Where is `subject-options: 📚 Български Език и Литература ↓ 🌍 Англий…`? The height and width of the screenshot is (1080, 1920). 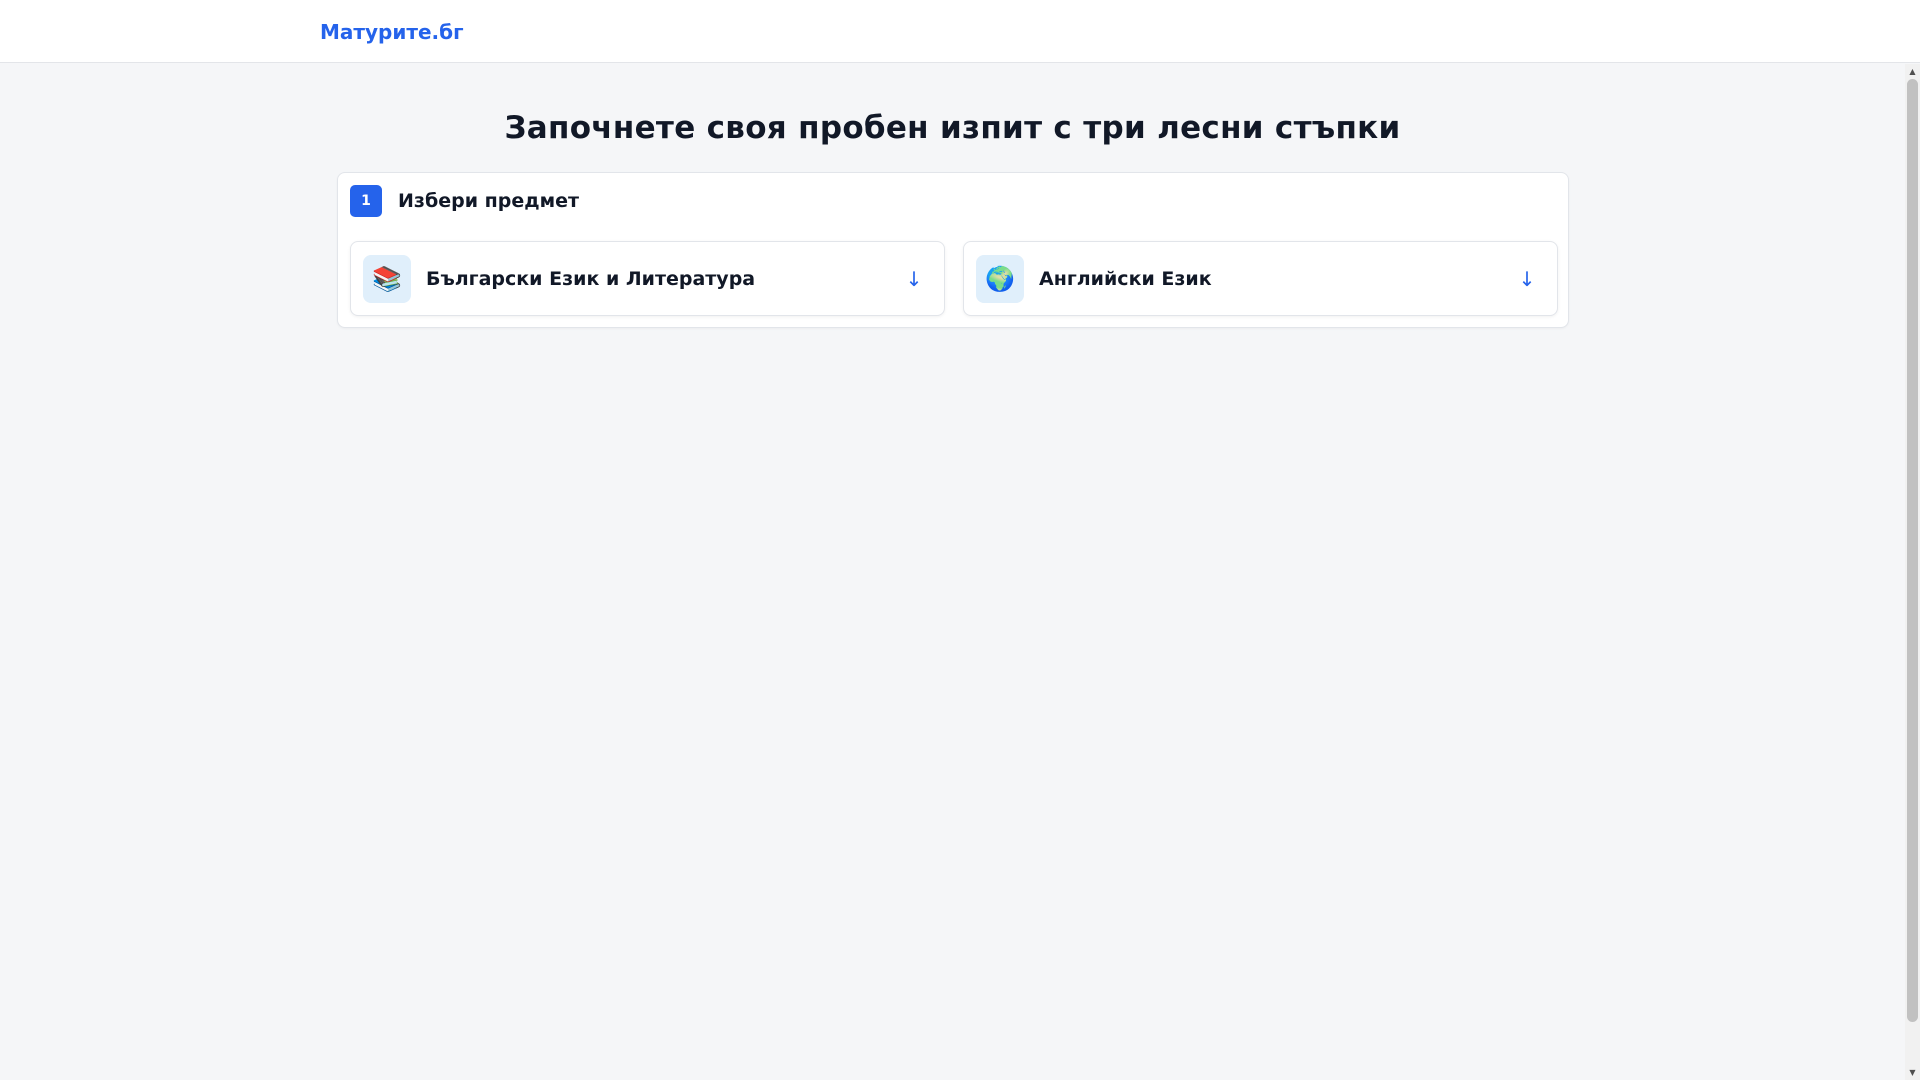
subject-options: 📚 Български Език и Литература ↓ 🌍 Англий… is located at coordinates (954, 278).